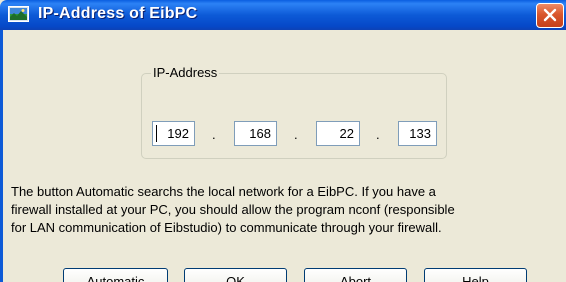  What do you see at coordinates (185, 72) in the screenshot?
I see `ip-address-group-label: IP-Address` at bounding box center [185, 72].